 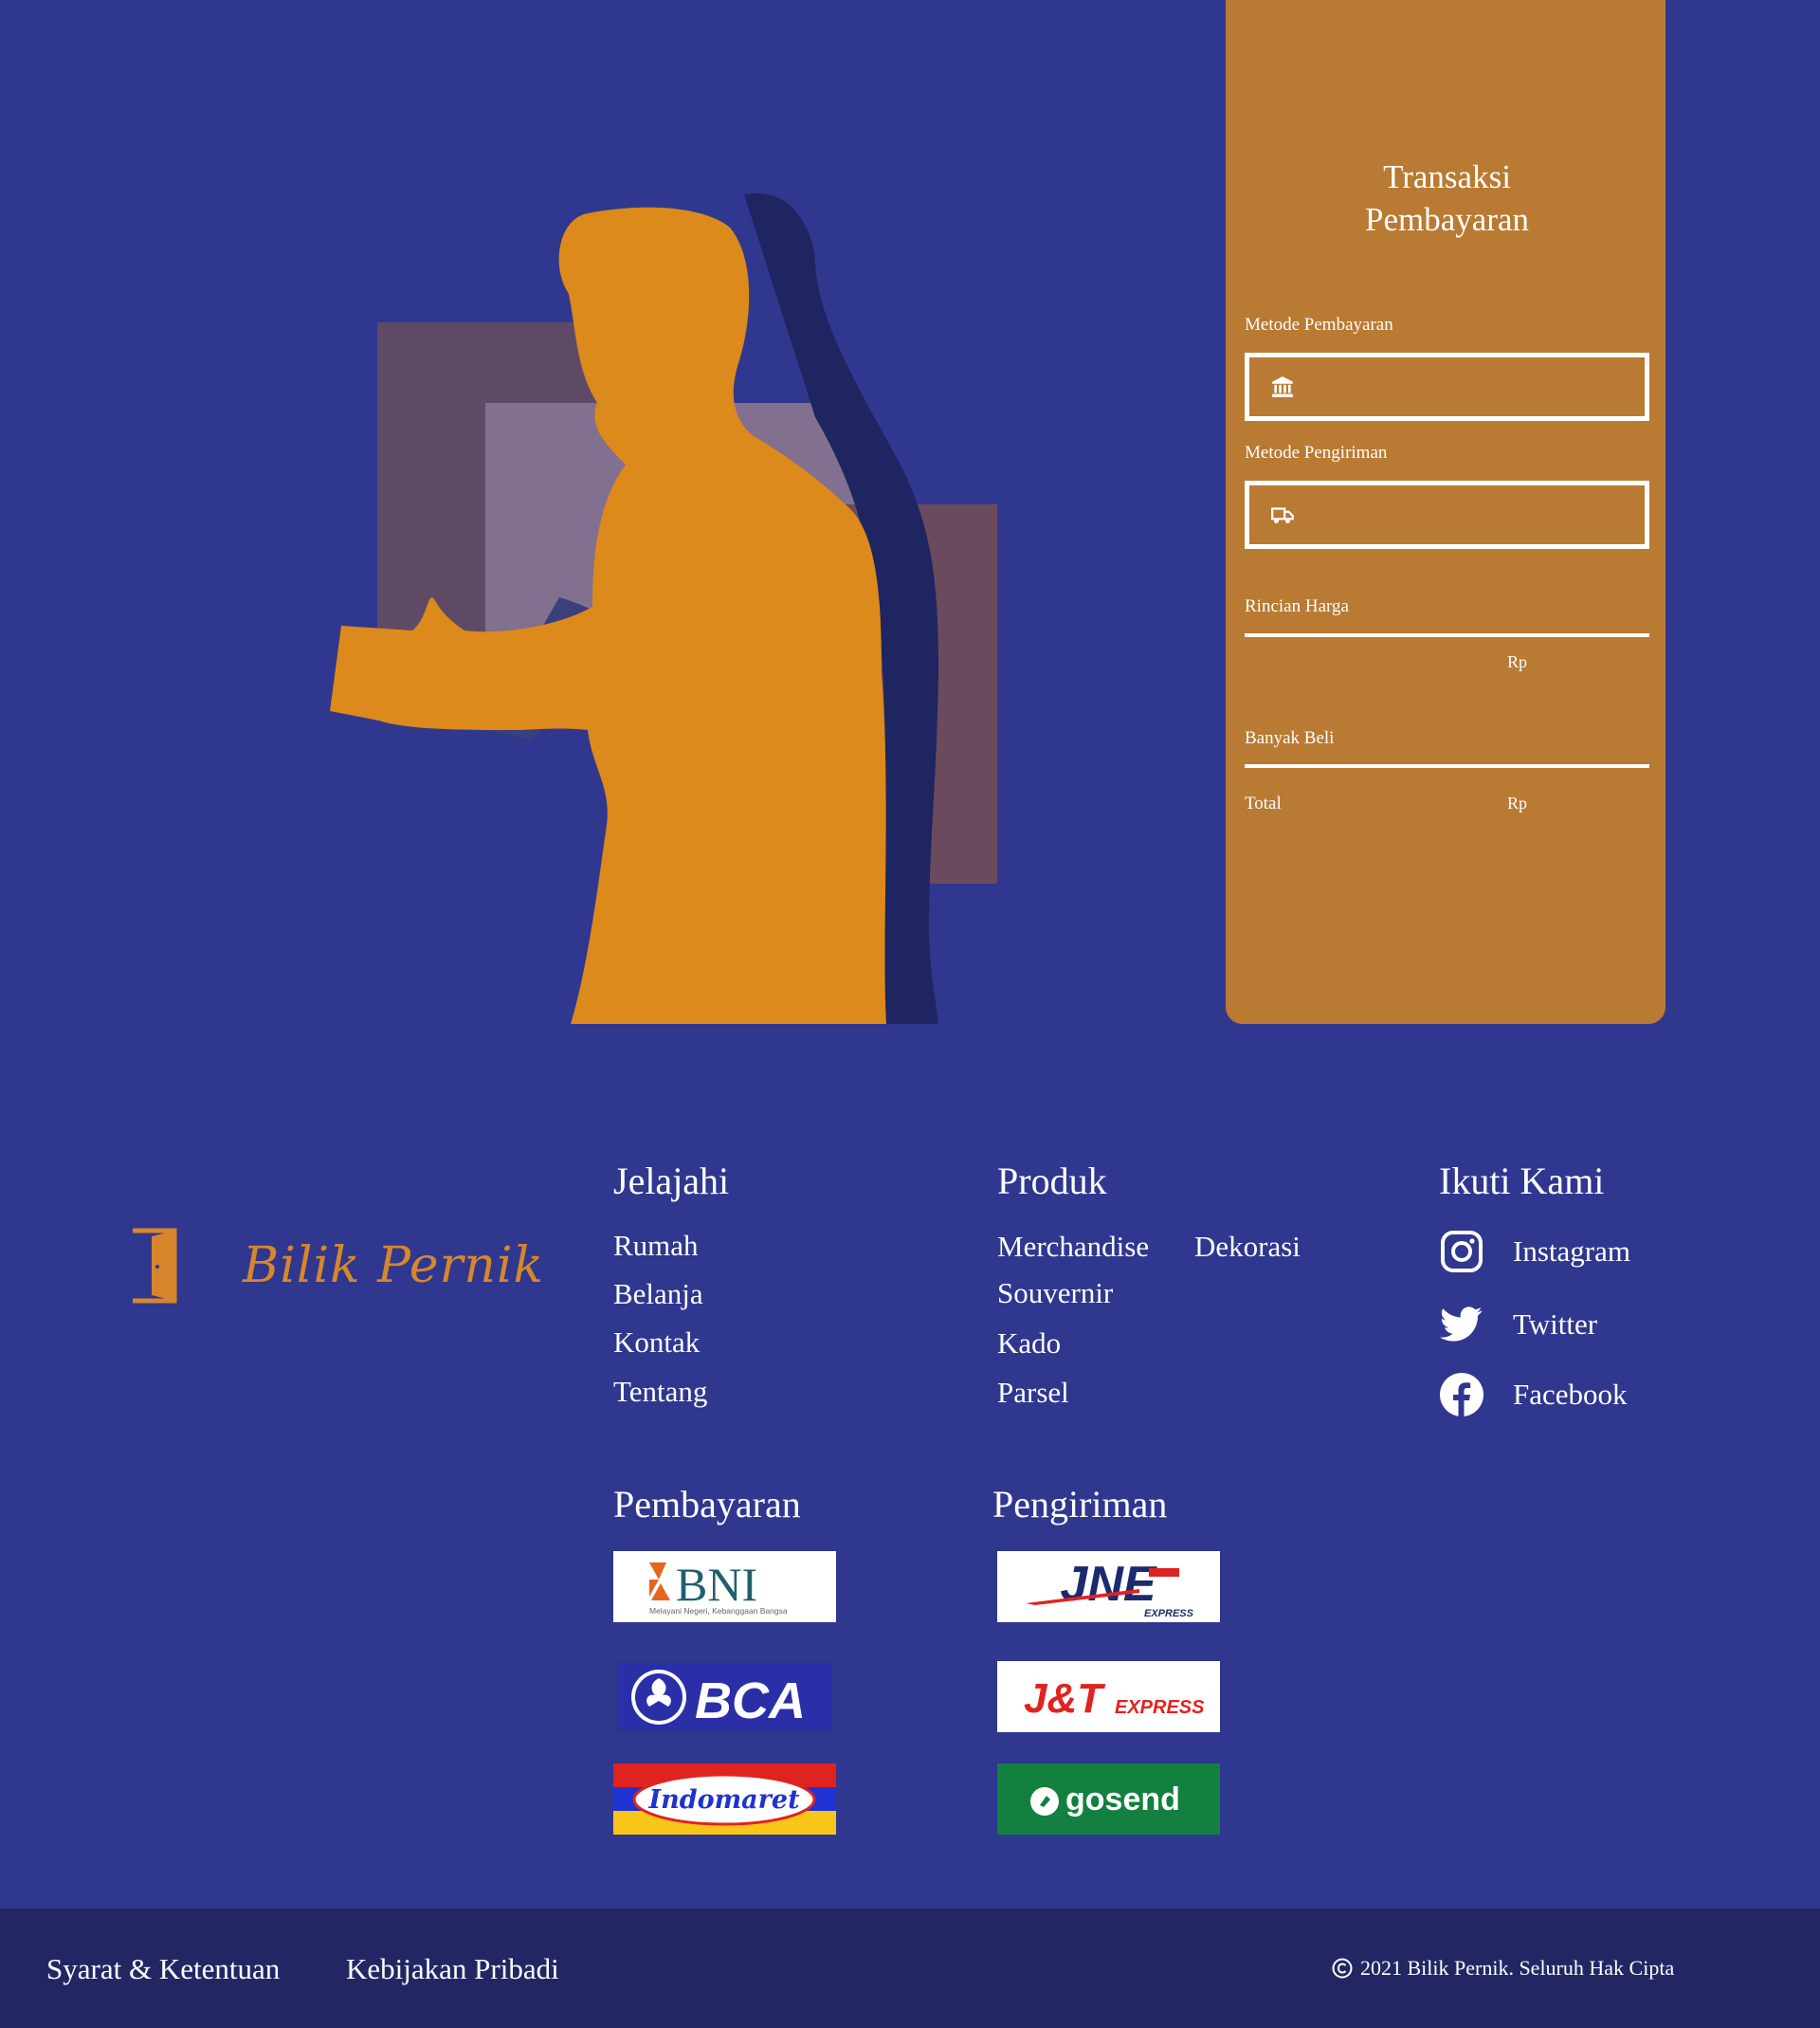 I want to click on svg-text:Melayani Negeri, Kebanggaan Ba: Melayani Negeri, Kebanggaan Bangsa, so click(x=718, y=1611).